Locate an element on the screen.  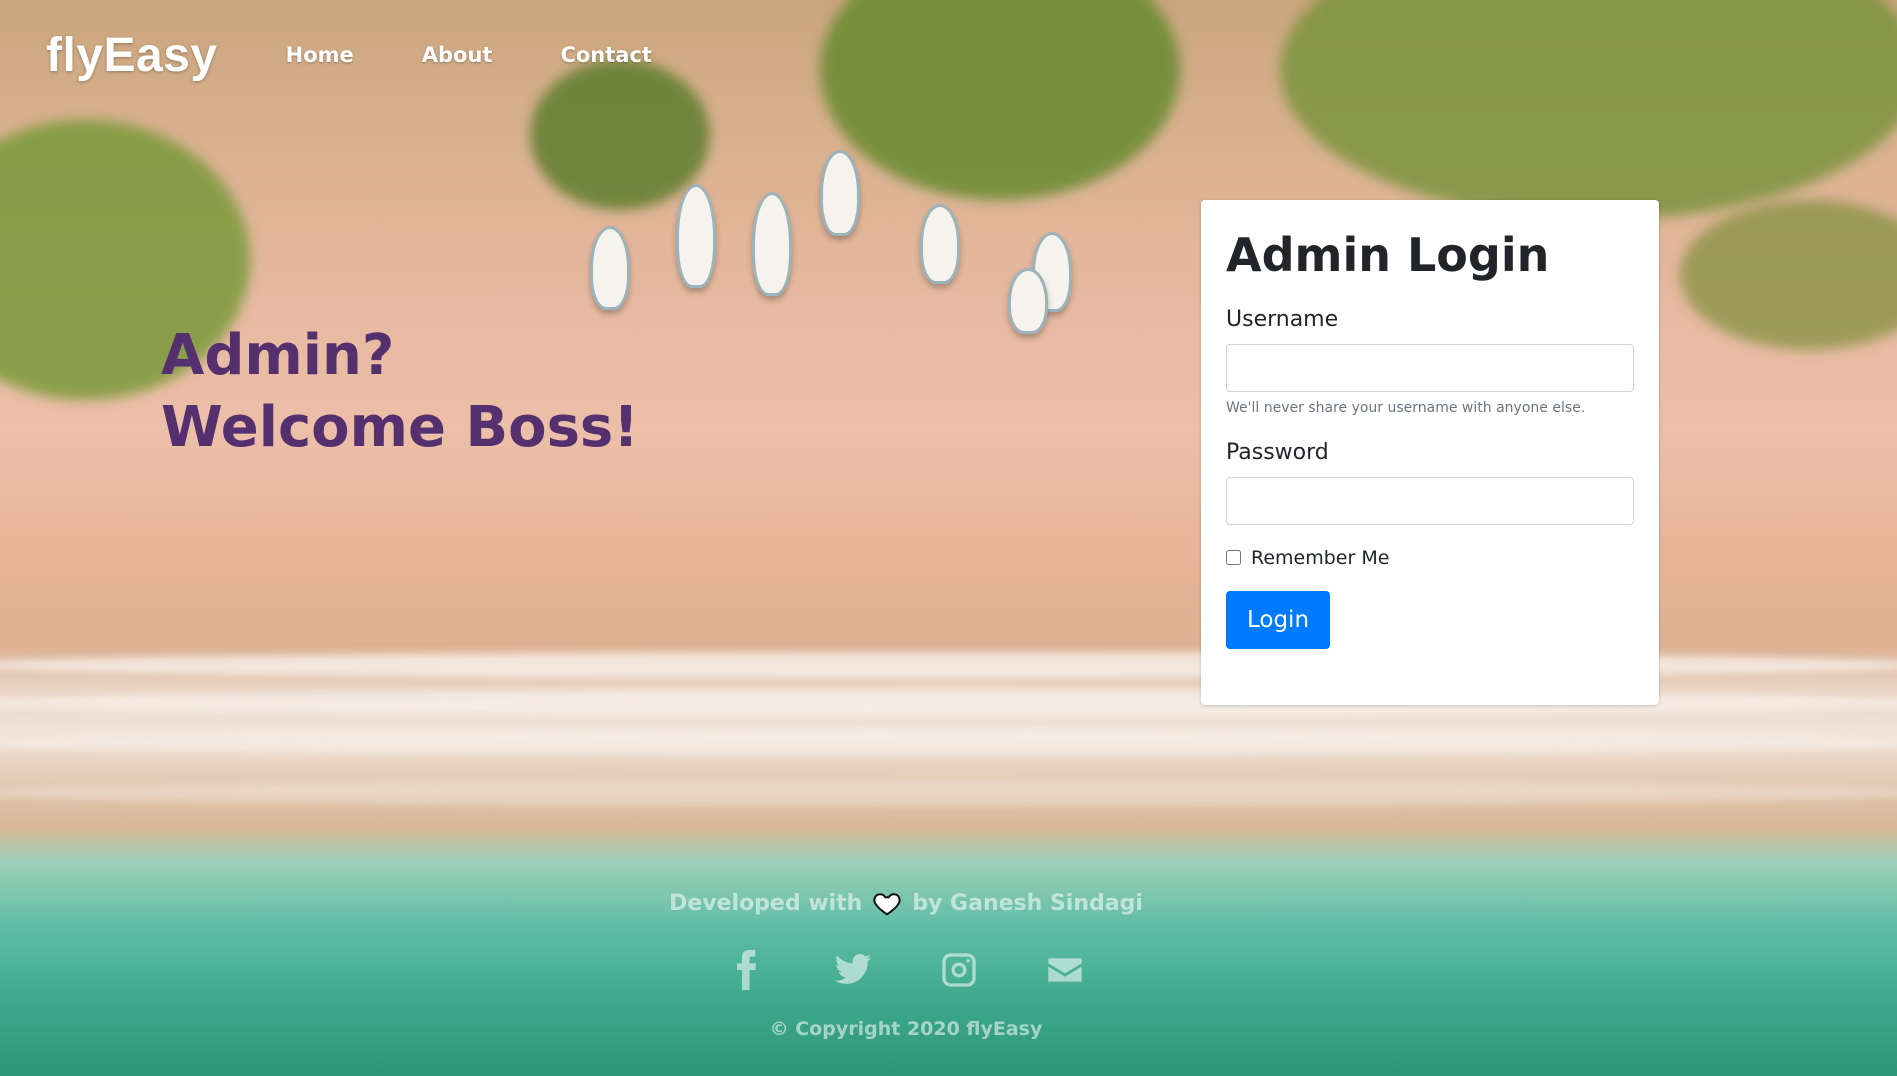
username-label: Username is located at coordinates (1282, 319).